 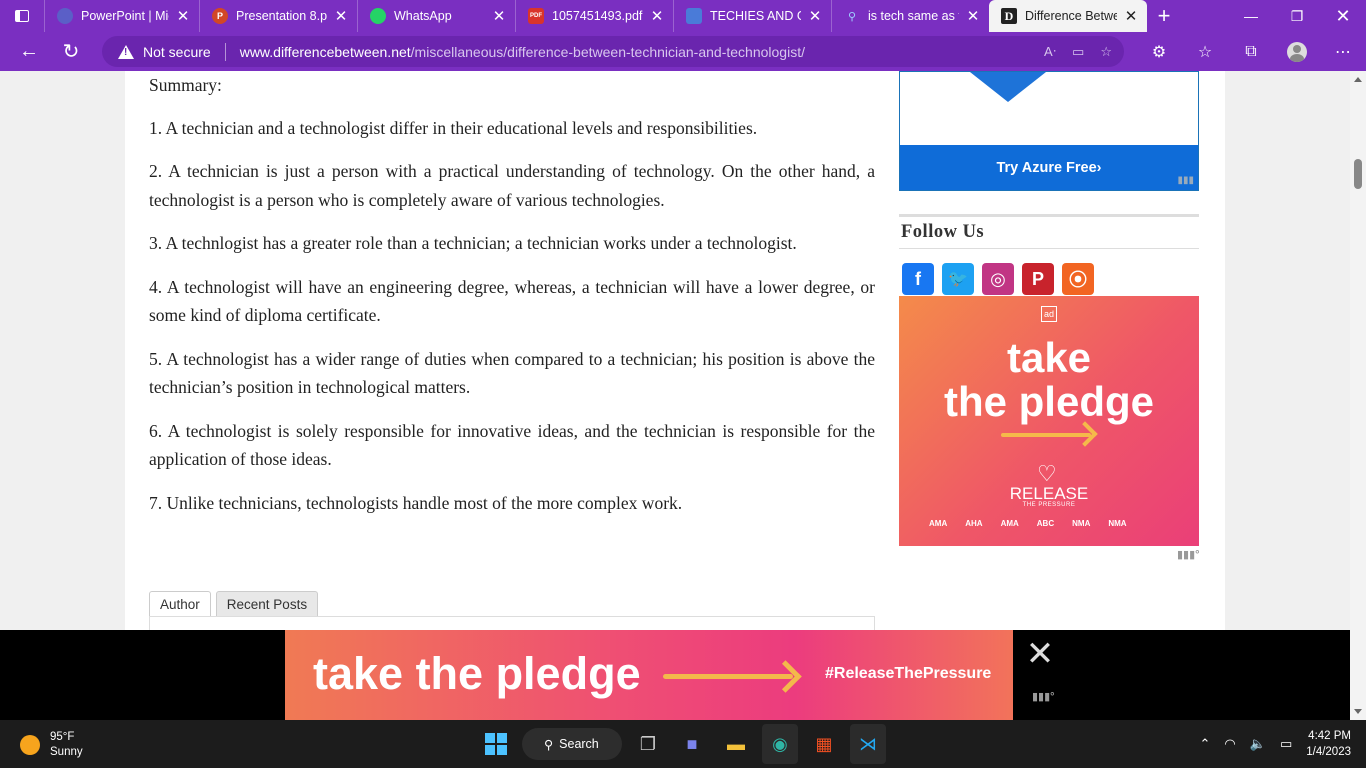 What do you see at coordinates (1185, 180) in the screenshot?
I see `ad-choices-icon: ▮▮▮` at bounding box center [1185, 180].